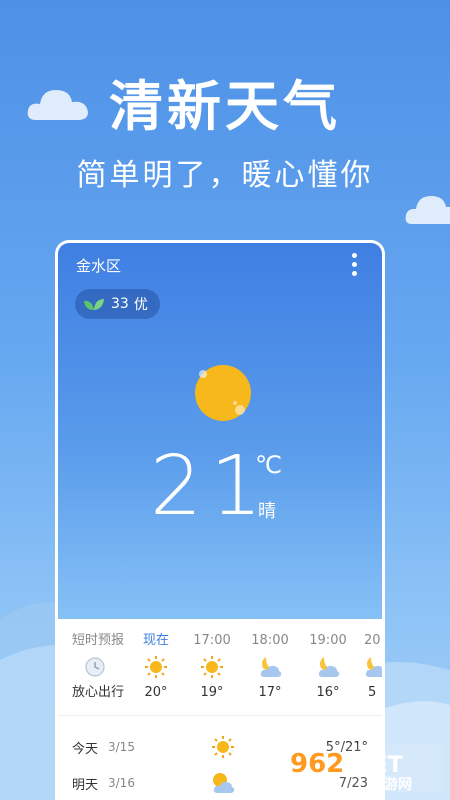  Describe the element at coordinates (225, 106) in the screenshot. I see `hero-title: 清新天气` at that location.